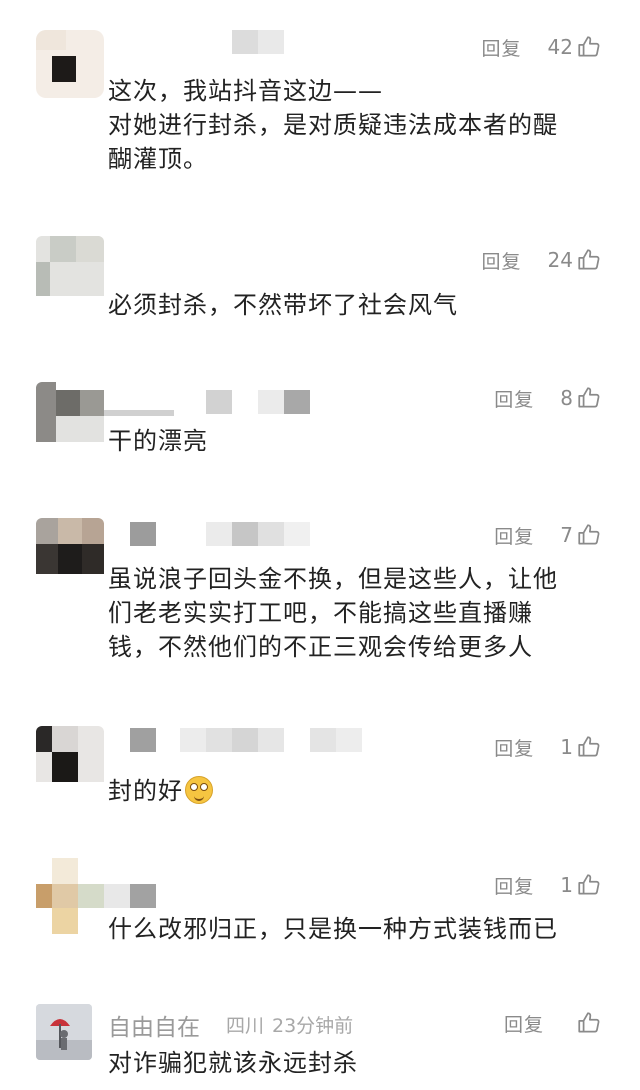 Image resolution: width=640 pixels, height=1090 pixels. I want to click on comment-text: 什么改邪归正，只是换一种方式装钱而已, so click(333, 929).